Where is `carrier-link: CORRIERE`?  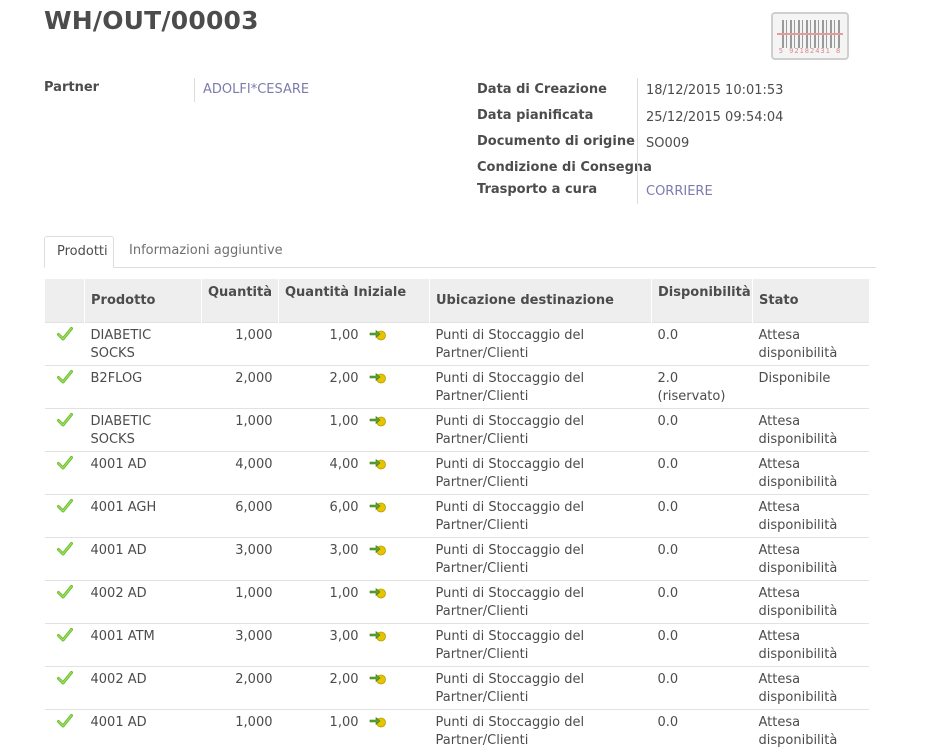
carrier-link: CORRIERE is located at coordinates (679, 191).